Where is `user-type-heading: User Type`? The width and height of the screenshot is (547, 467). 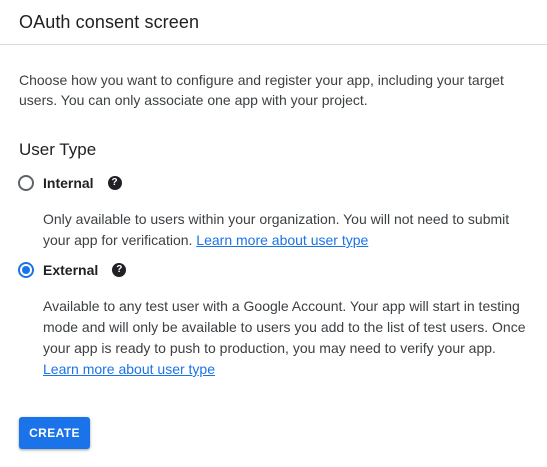 user-type-heading: User Type is located at coordinates (58, 149).